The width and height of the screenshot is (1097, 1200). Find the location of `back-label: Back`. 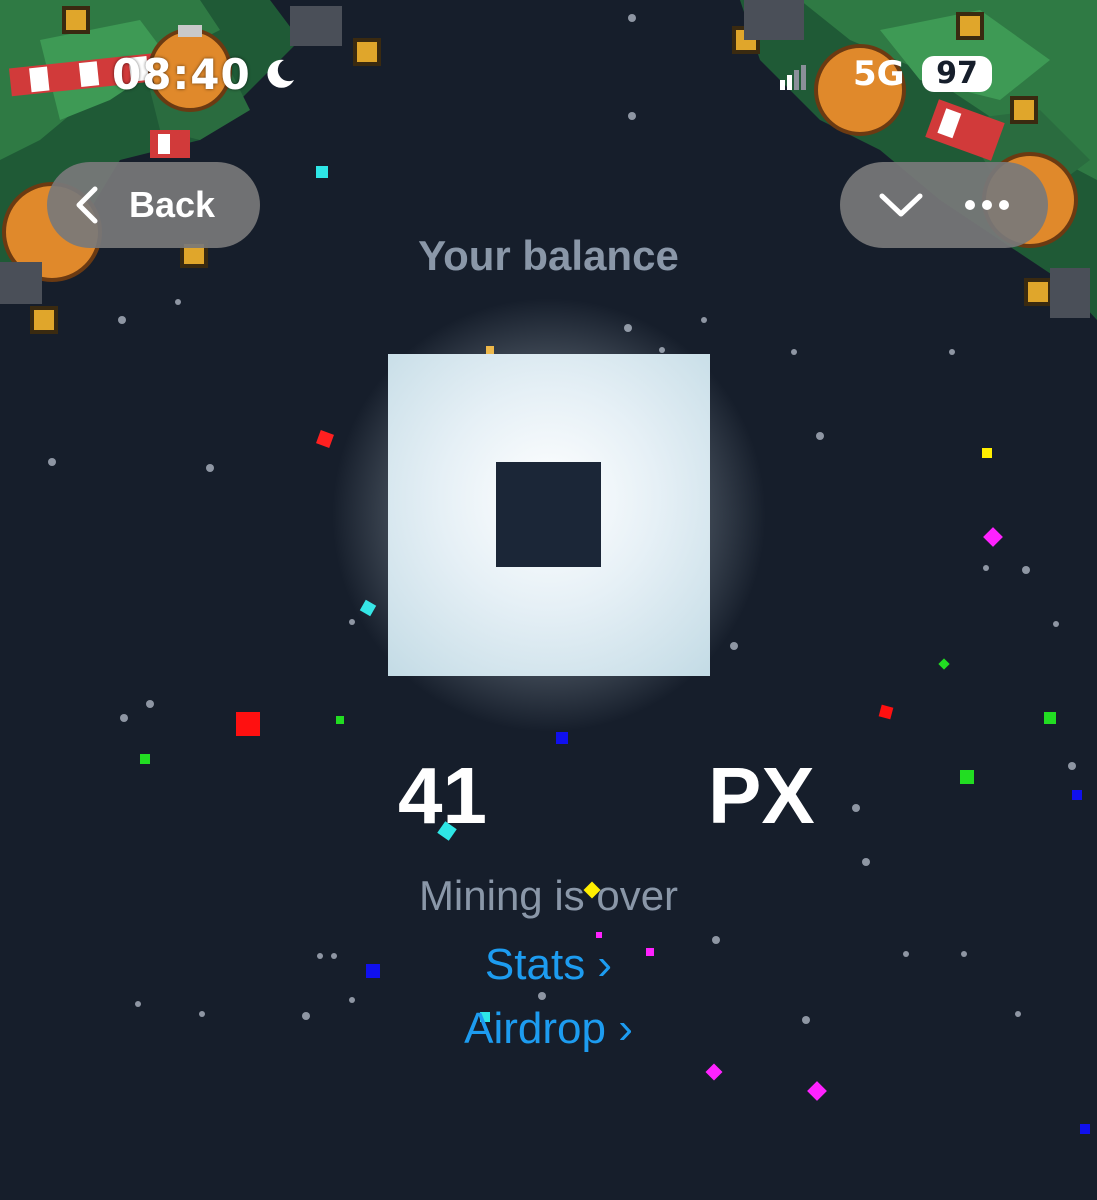

back-label: Back is located at coordinates (172, 204).